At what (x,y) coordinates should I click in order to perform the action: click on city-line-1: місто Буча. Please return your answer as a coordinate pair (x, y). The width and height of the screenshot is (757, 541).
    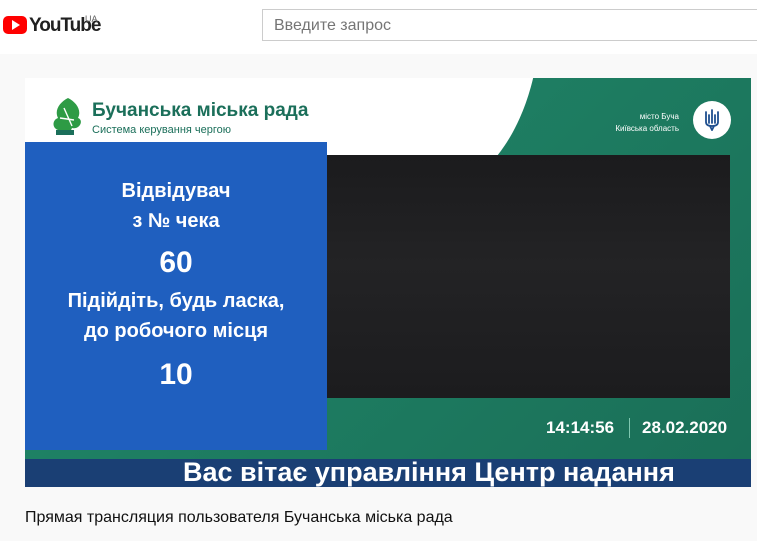
    Looking at the image, I should click on (659, 116).